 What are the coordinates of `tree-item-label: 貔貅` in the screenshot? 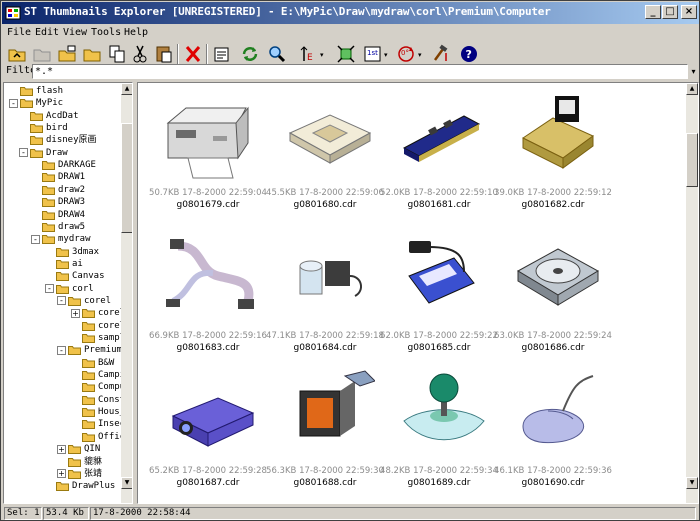 It's located at (93, 461).